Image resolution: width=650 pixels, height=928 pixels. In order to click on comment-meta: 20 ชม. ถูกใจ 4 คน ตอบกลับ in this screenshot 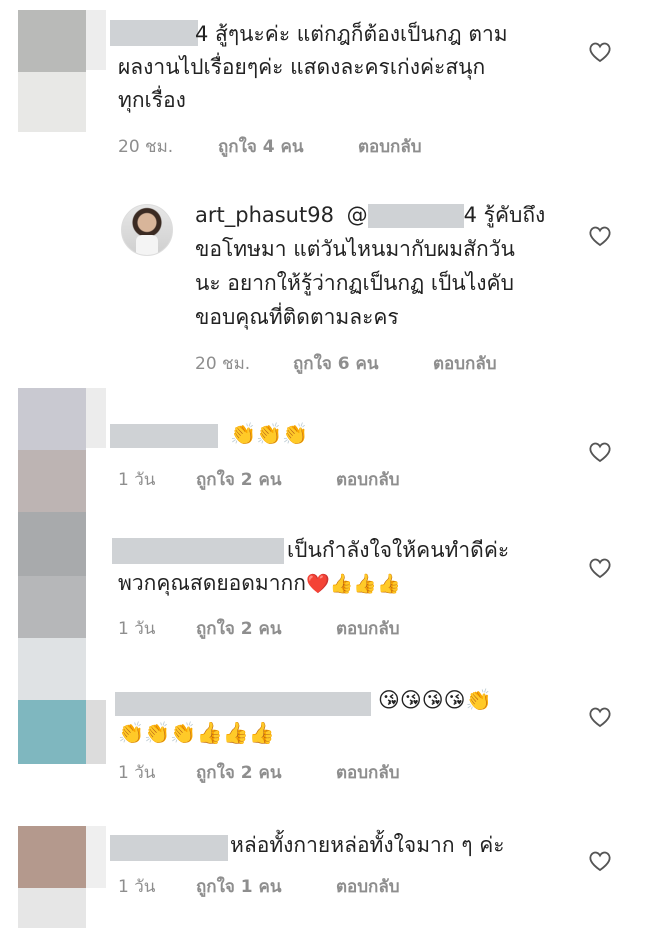, I will do `click(318, 145)`.